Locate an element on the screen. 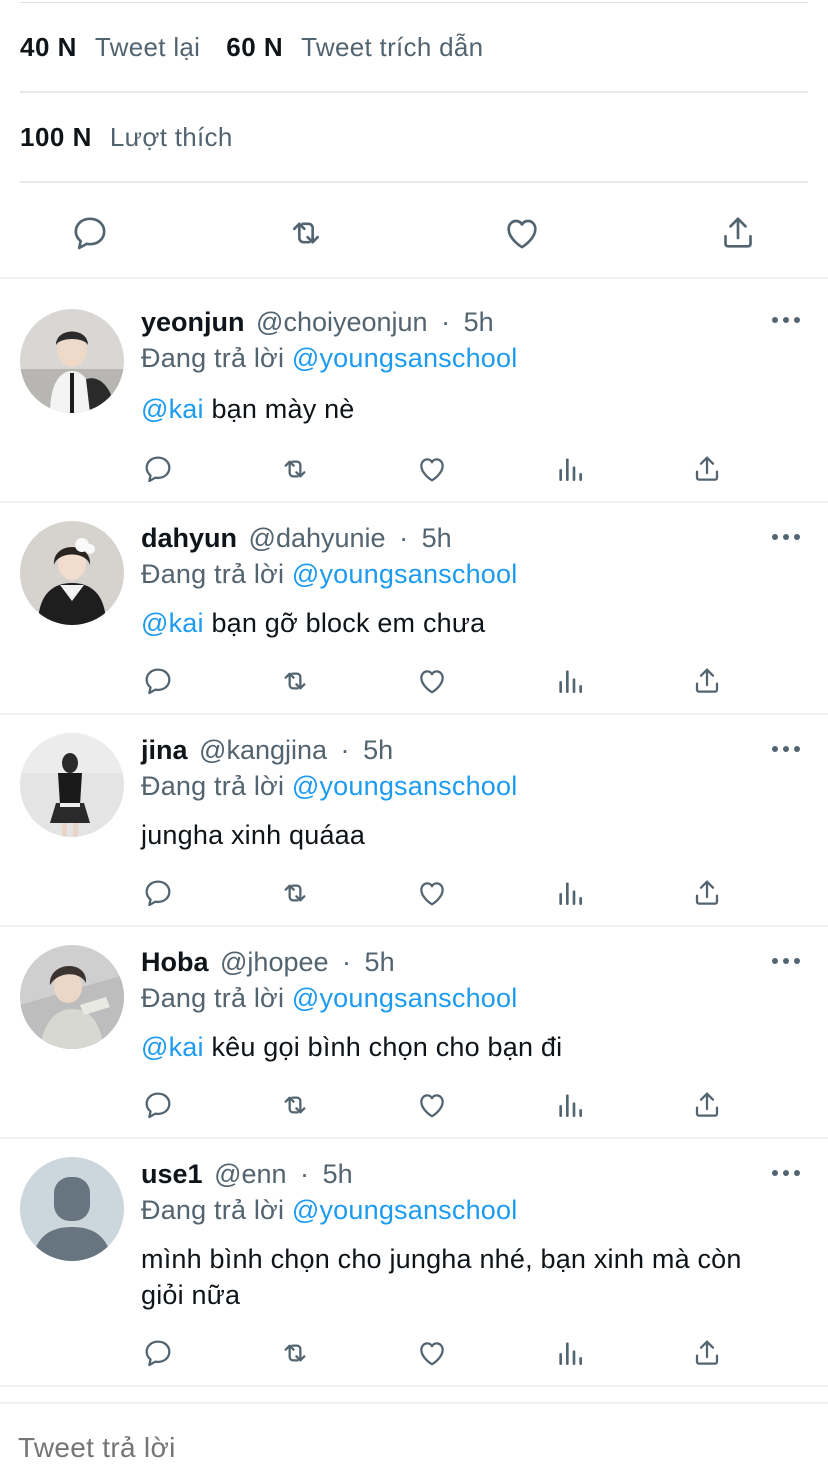 The height and width of the screenshot is (1483, 828). reply-body: jungha xinh quáaa is located at coordinates (253, 835).